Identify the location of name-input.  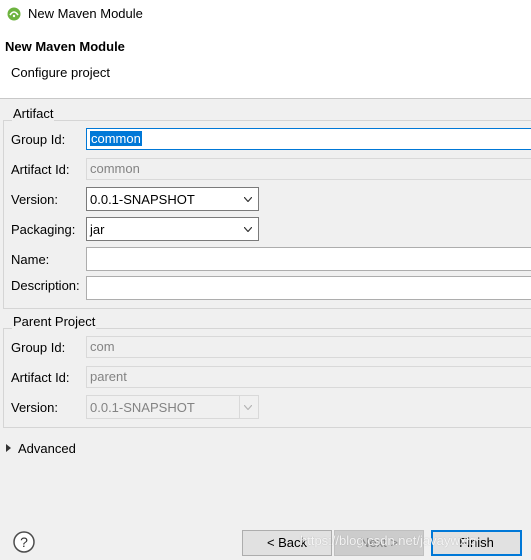
(308, 259).